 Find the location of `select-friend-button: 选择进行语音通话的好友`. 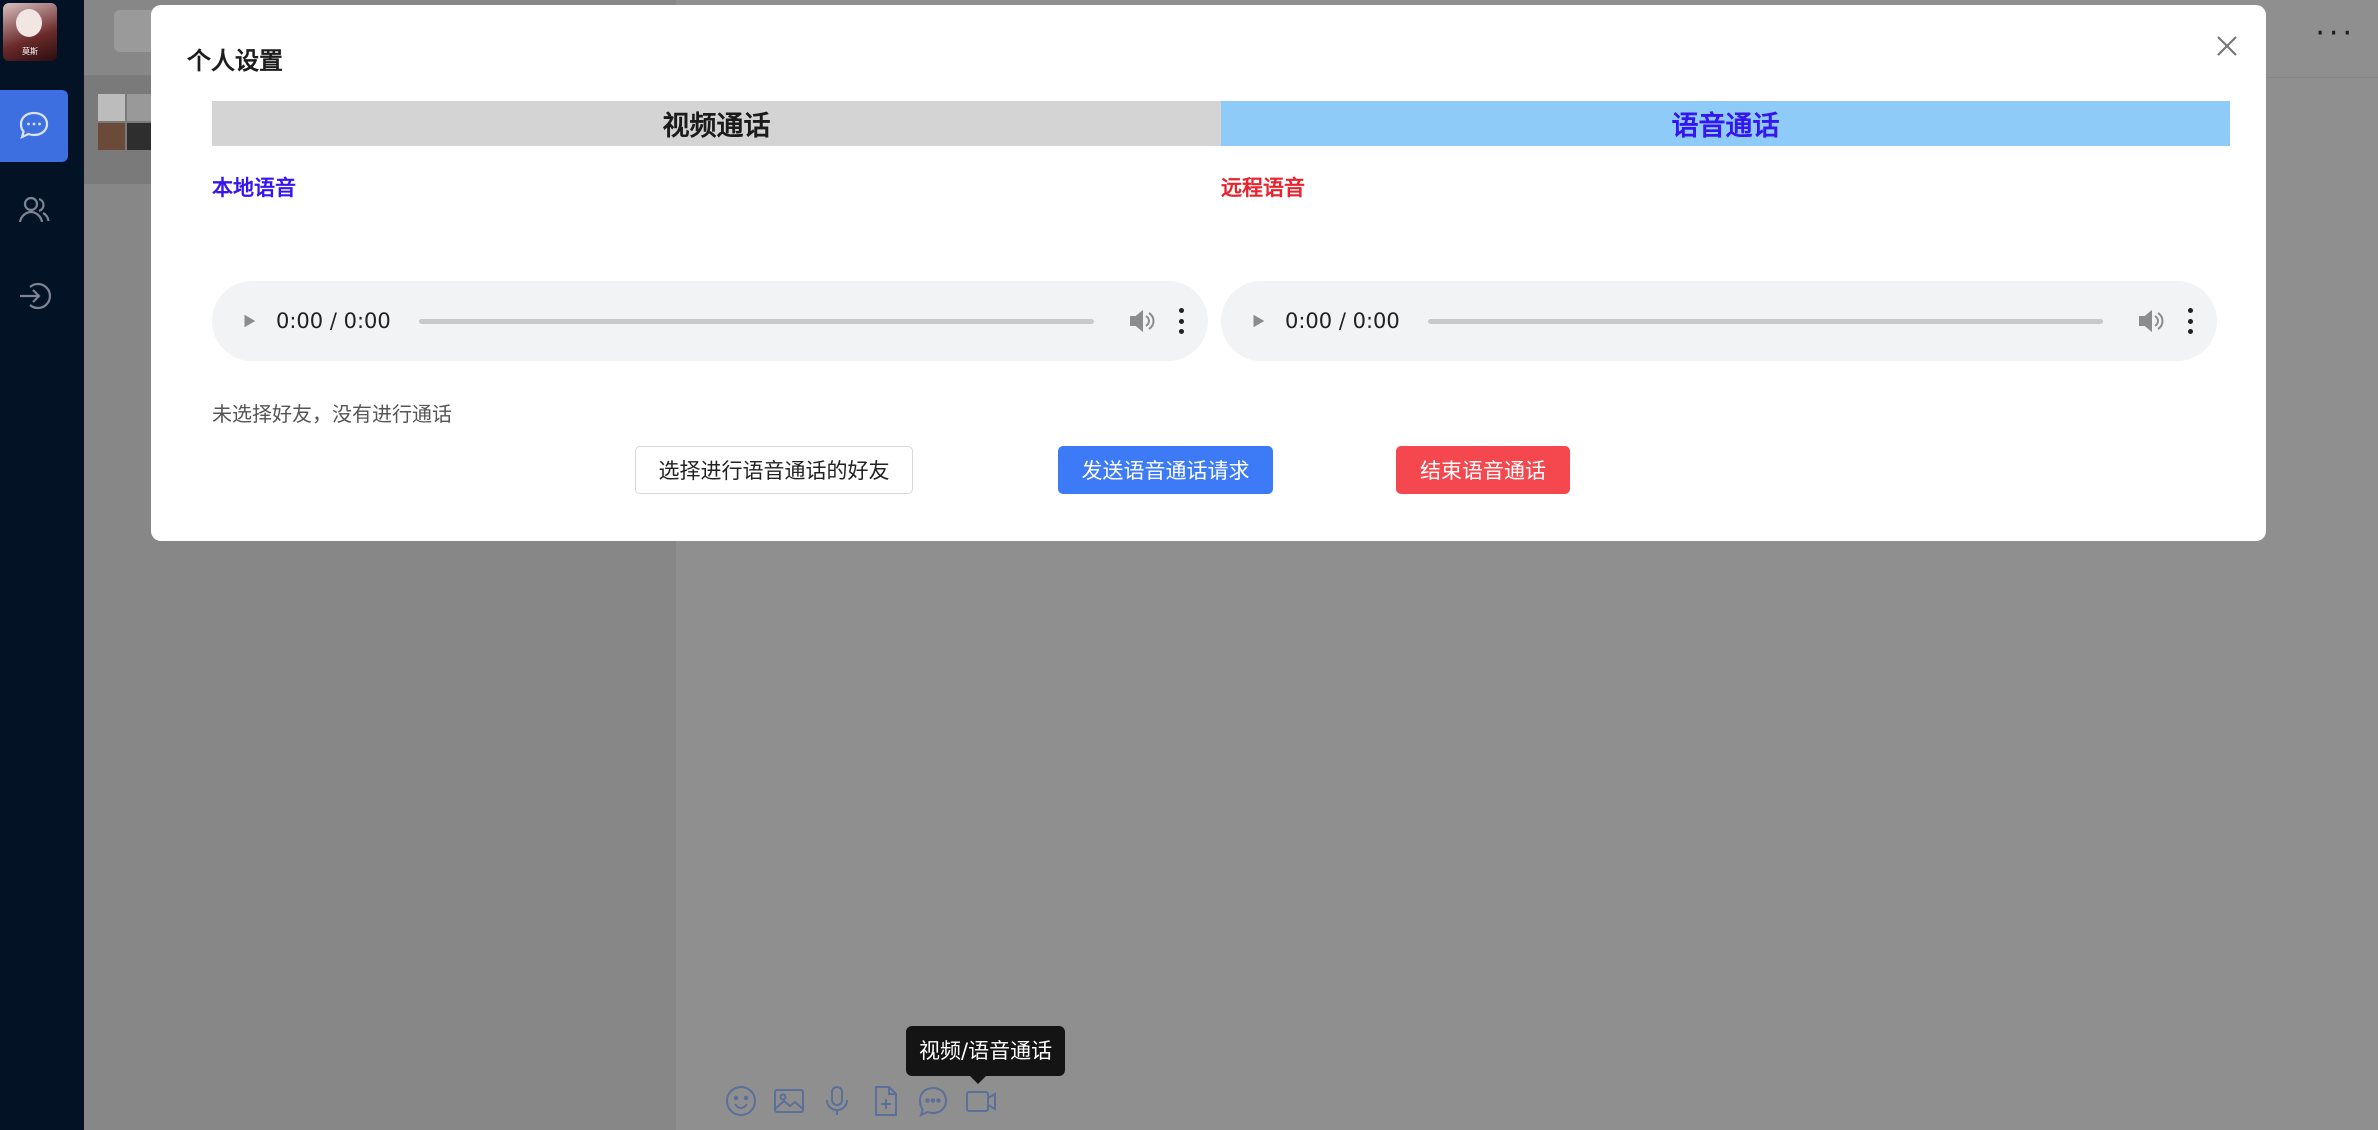

select-friend-button: 选择进行语音通话的好友 is located at coordinates (774, 470).